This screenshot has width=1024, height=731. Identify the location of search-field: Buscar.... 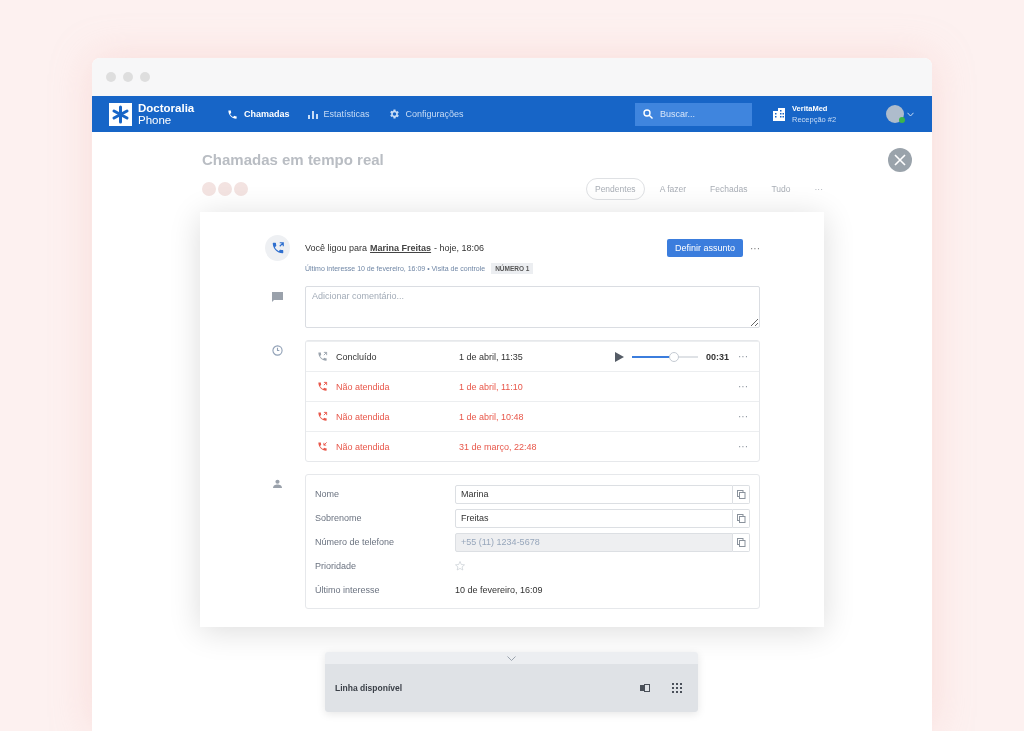
(693, 114).